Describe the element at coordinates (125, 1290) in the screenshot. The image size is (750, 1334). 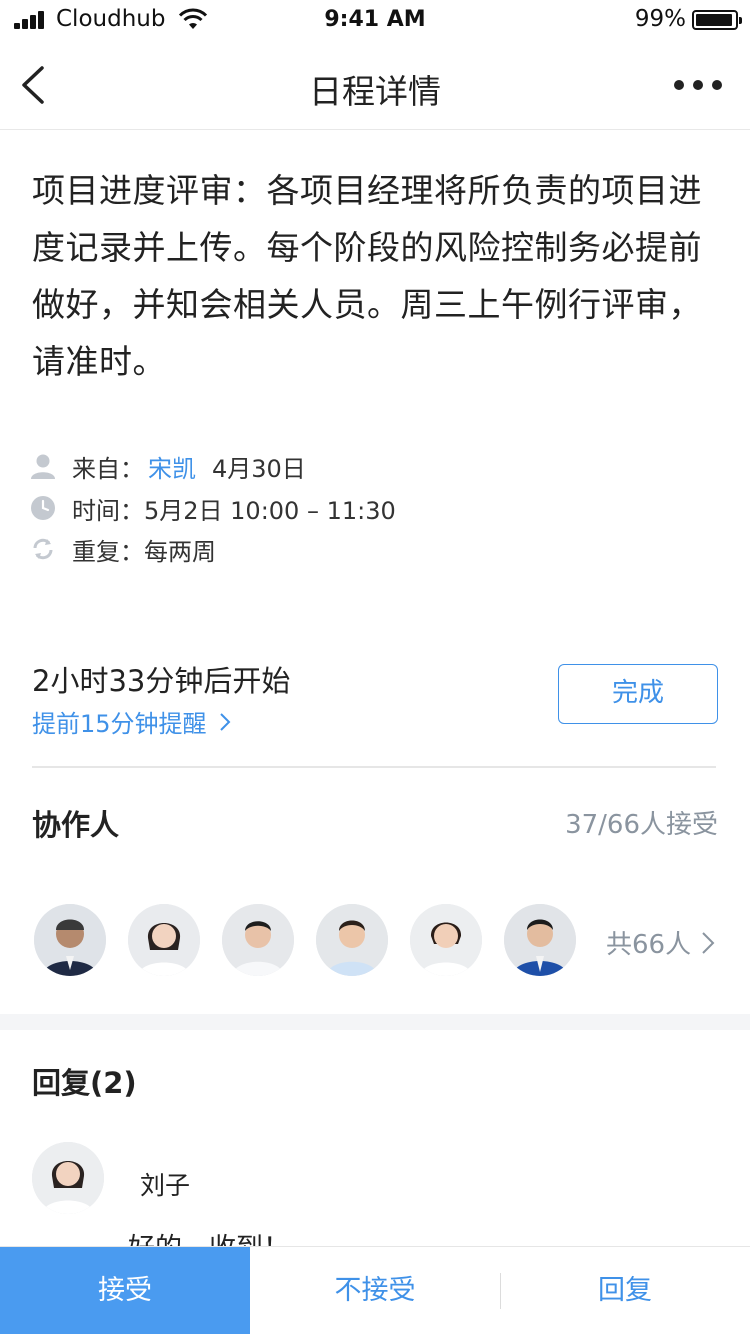
I see `accept-button: 接受` at that location.